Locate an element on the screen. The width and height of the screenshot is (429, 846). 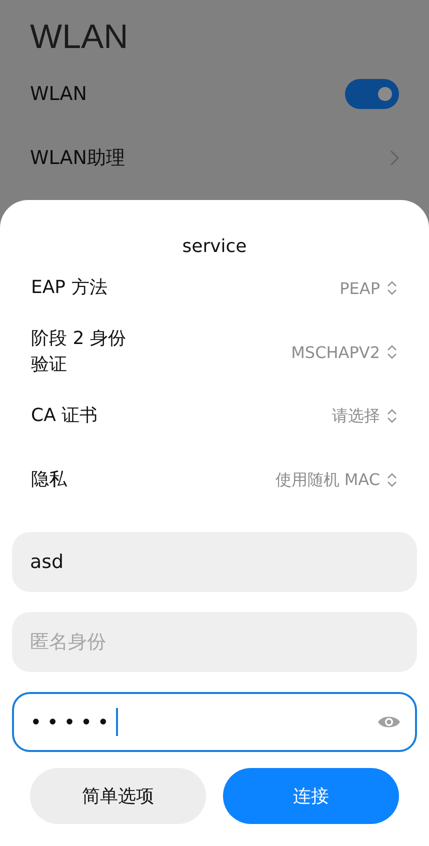
option-button: 简单选项 is located at coordinates (118, 796).